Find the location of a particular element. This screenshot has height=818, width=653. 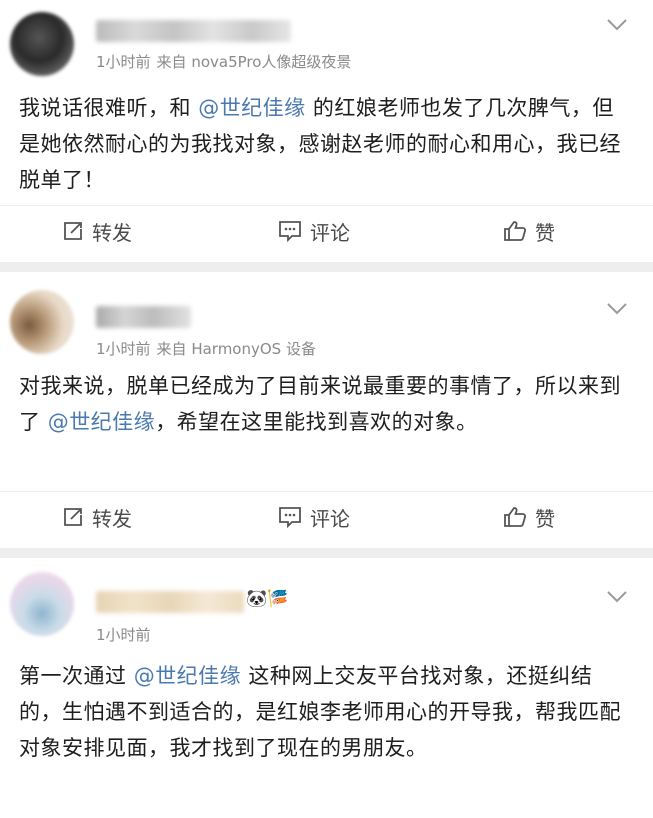

post-source: 来自 HarmonyOS 设备 is located at coordinates (236, 349).